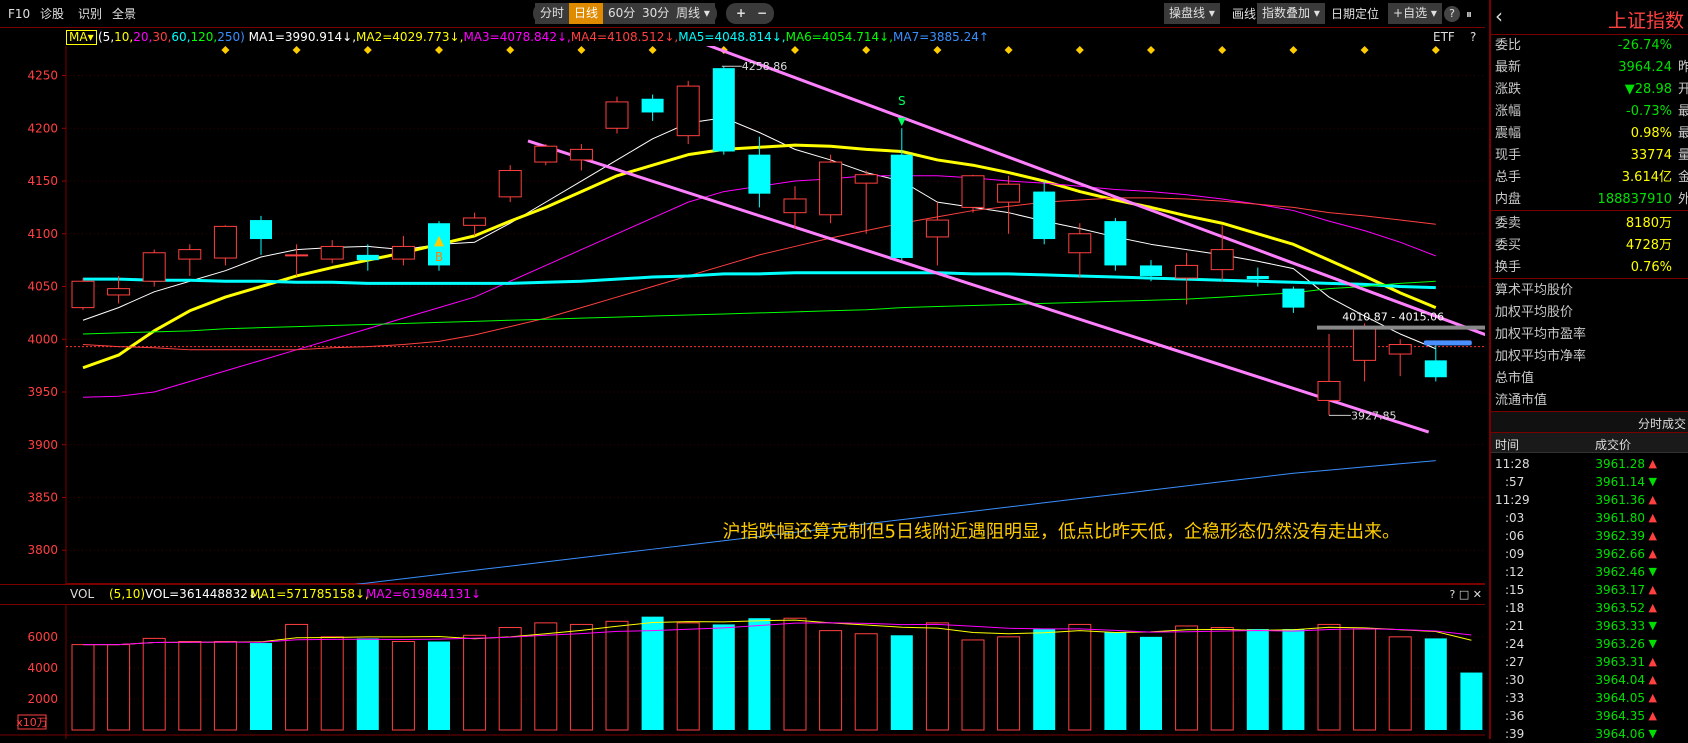 This screenshot has width=1688, height=743. I want to click on tick-time: :18, so click(1515, 608).